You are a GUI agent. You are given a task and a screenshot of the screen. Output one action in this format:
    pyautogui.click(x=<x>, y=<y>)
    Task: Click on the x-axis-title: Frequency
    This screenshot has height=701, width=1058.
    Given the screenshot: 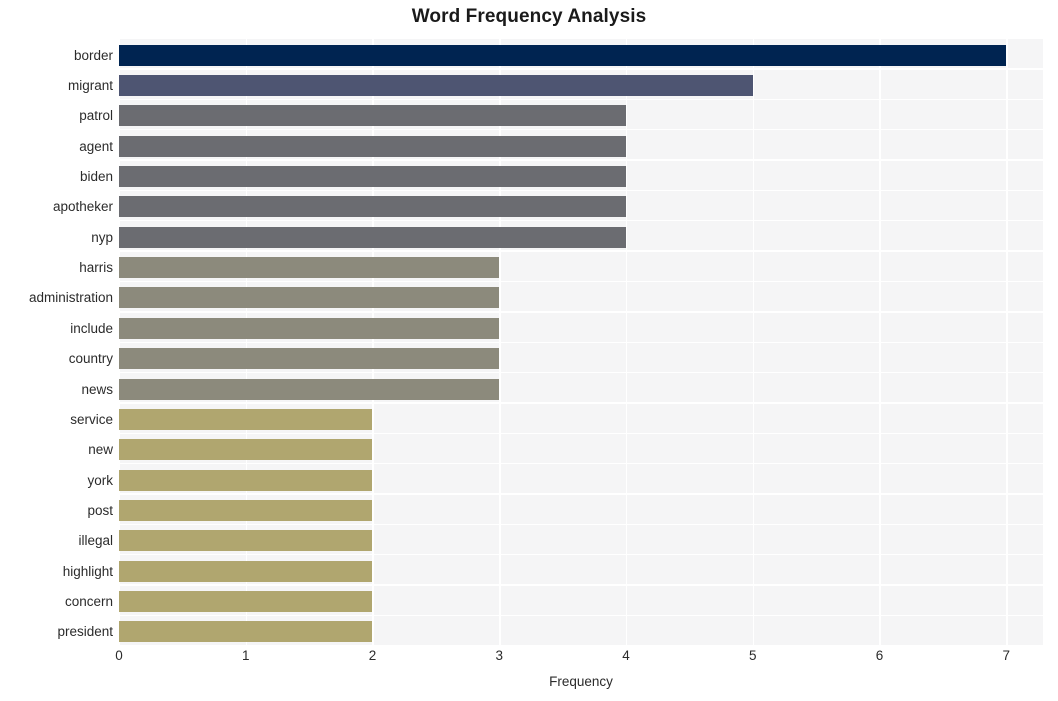 What is the action you would take?
    pyautogui.click(x=581, y=681)
    